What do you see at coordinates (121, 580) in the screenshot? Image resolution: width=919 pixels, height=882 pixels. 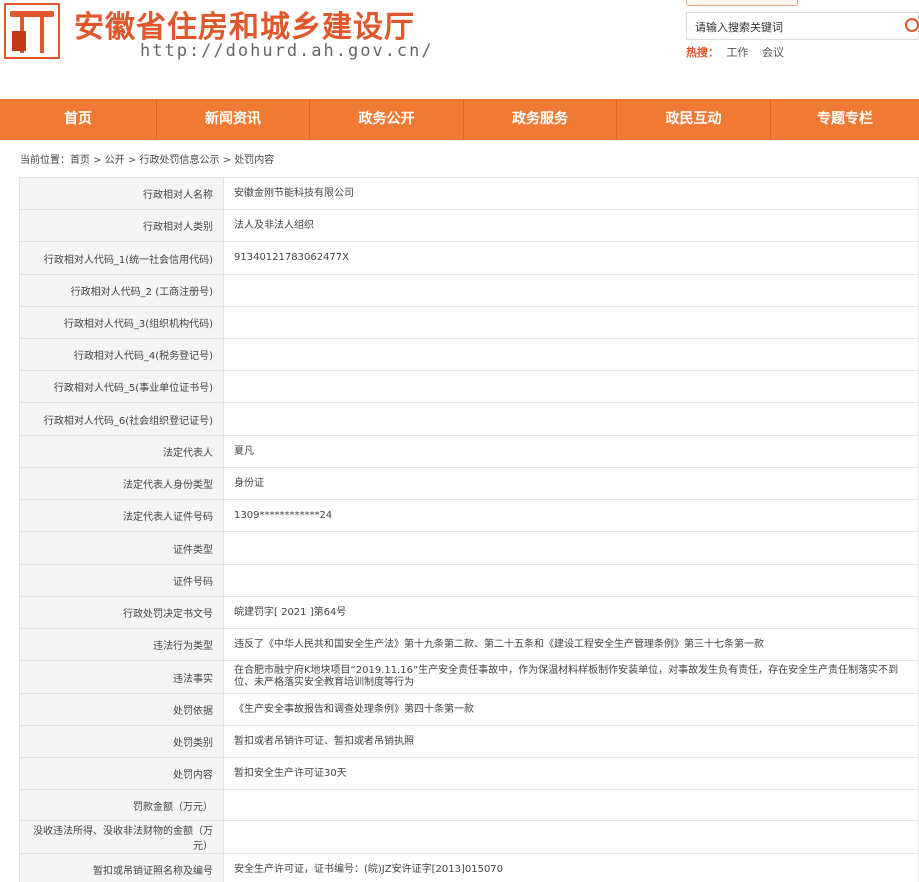 I see `row-label: 证件号码` at bounding box center [121, 580].